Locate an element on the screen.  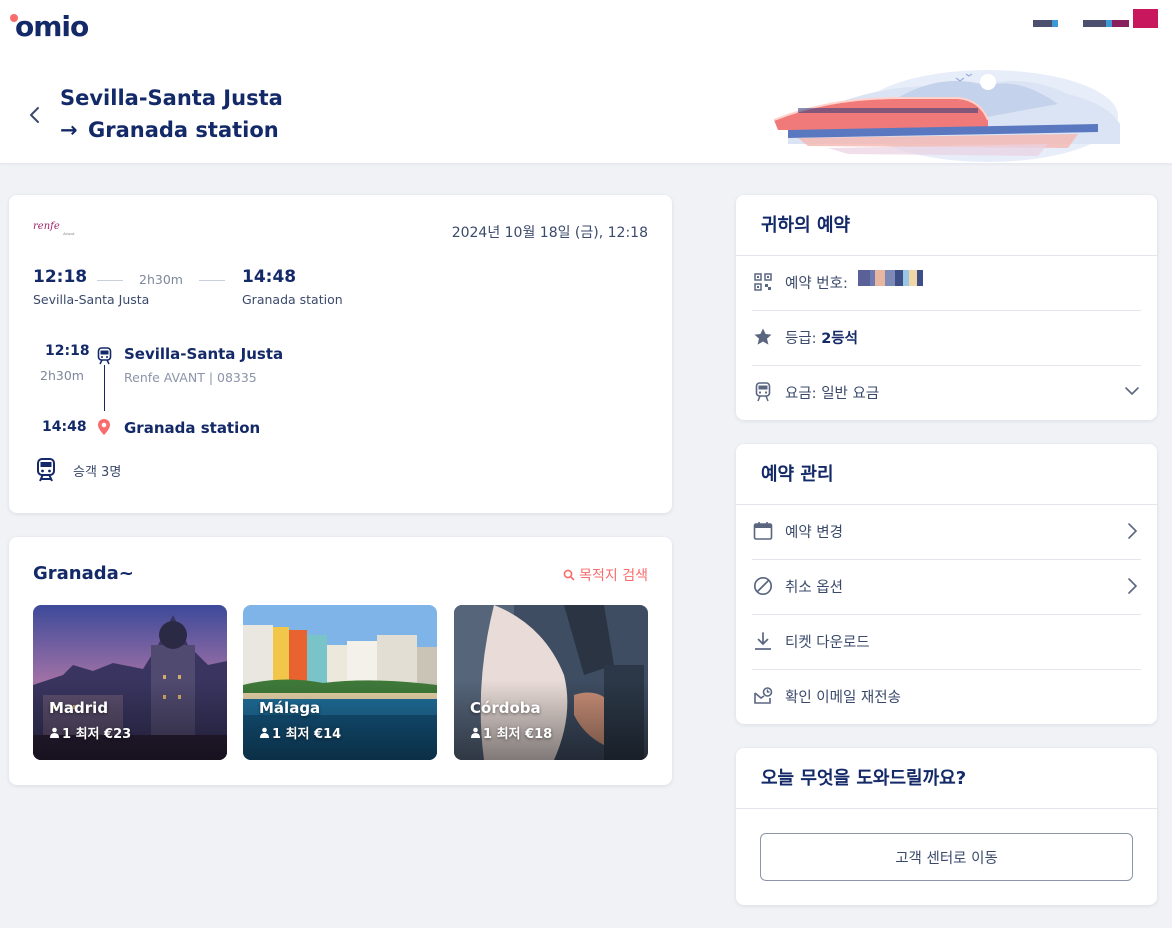
passenger-count: 승객 3명 is located at coordinates (97, 472).